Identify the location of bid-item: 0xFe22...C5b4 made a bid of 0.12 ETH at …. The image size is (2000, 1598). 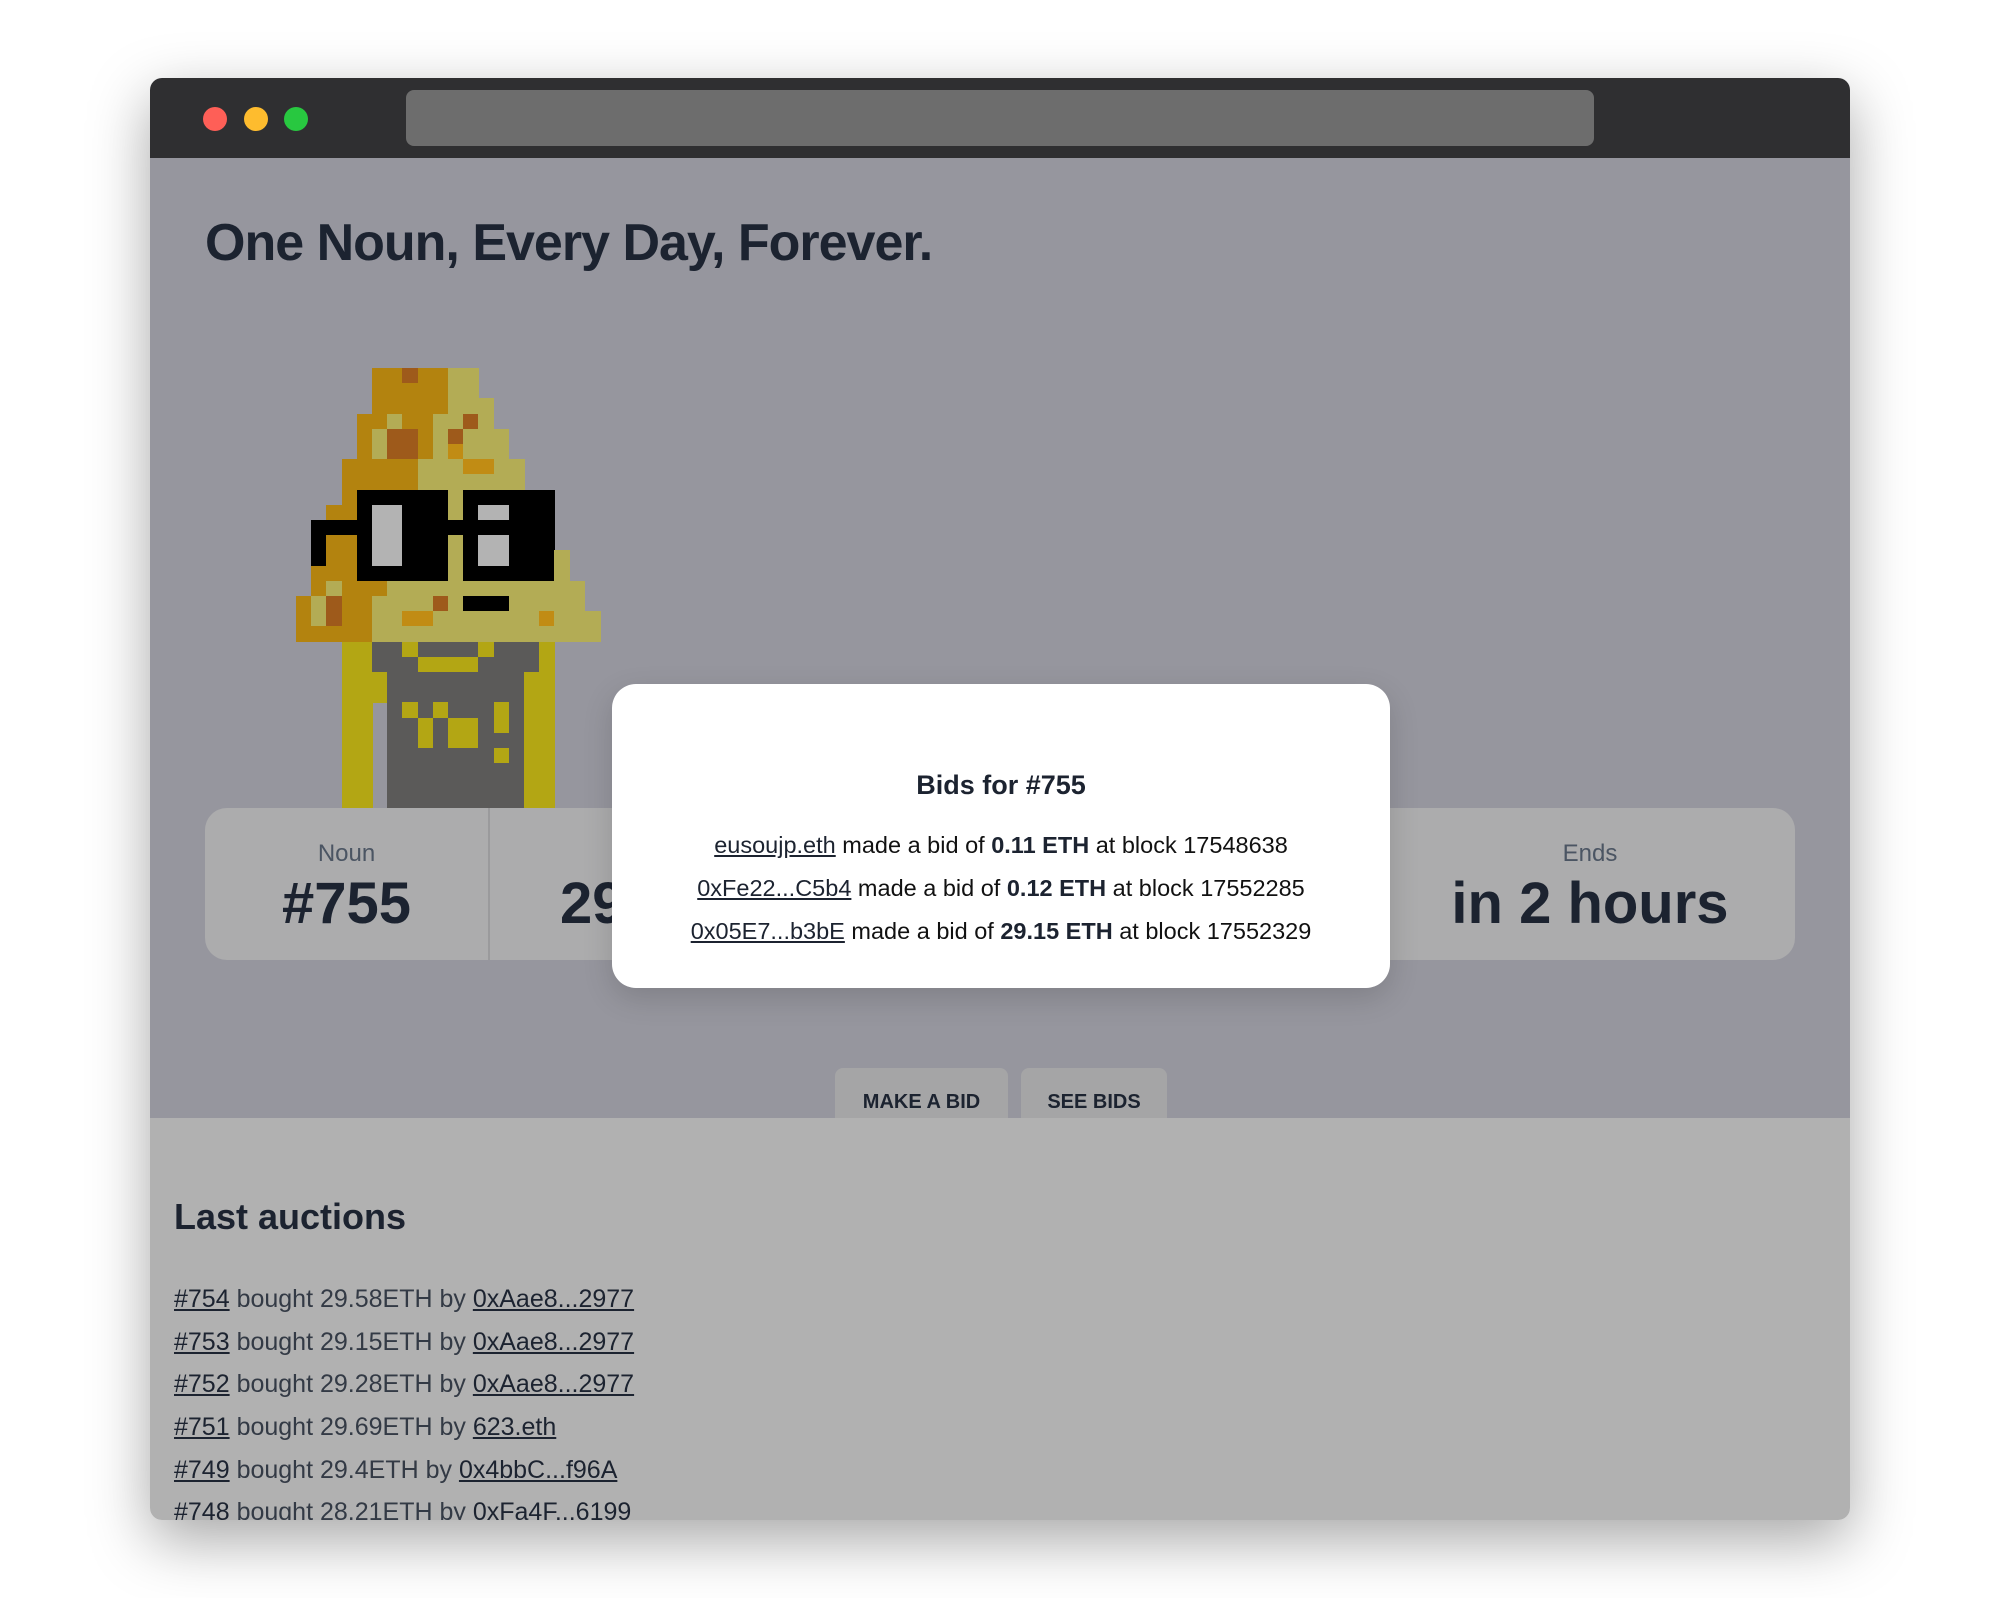
(1001, 888).